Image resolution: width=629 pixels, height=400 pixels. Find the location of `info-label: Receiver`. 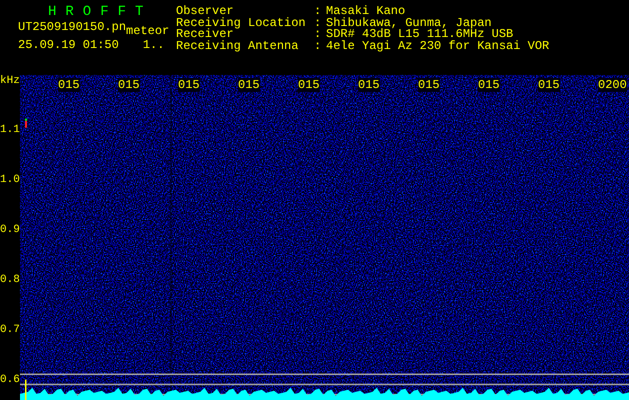

info-label: Receiver is located at coordinates (205, 34).